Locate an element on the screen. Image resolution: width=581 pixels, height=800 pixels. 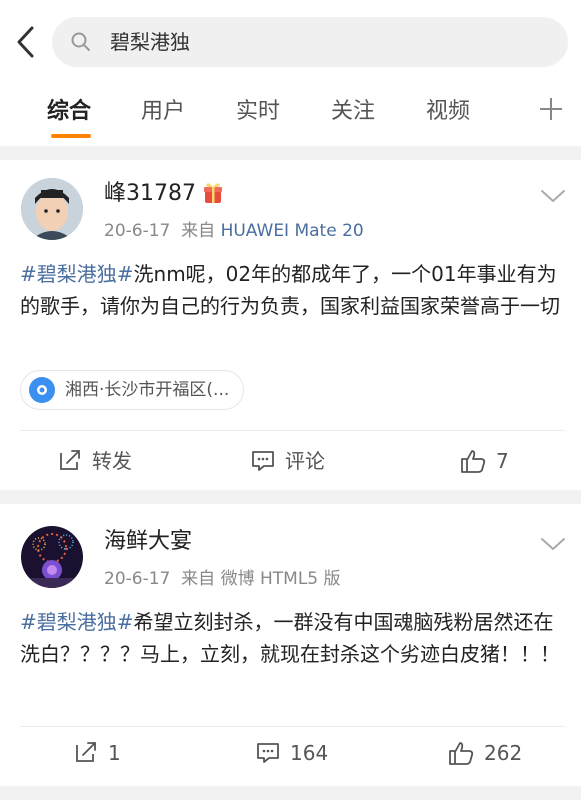
chevron-left-icon is located at coordinates (25, 42).